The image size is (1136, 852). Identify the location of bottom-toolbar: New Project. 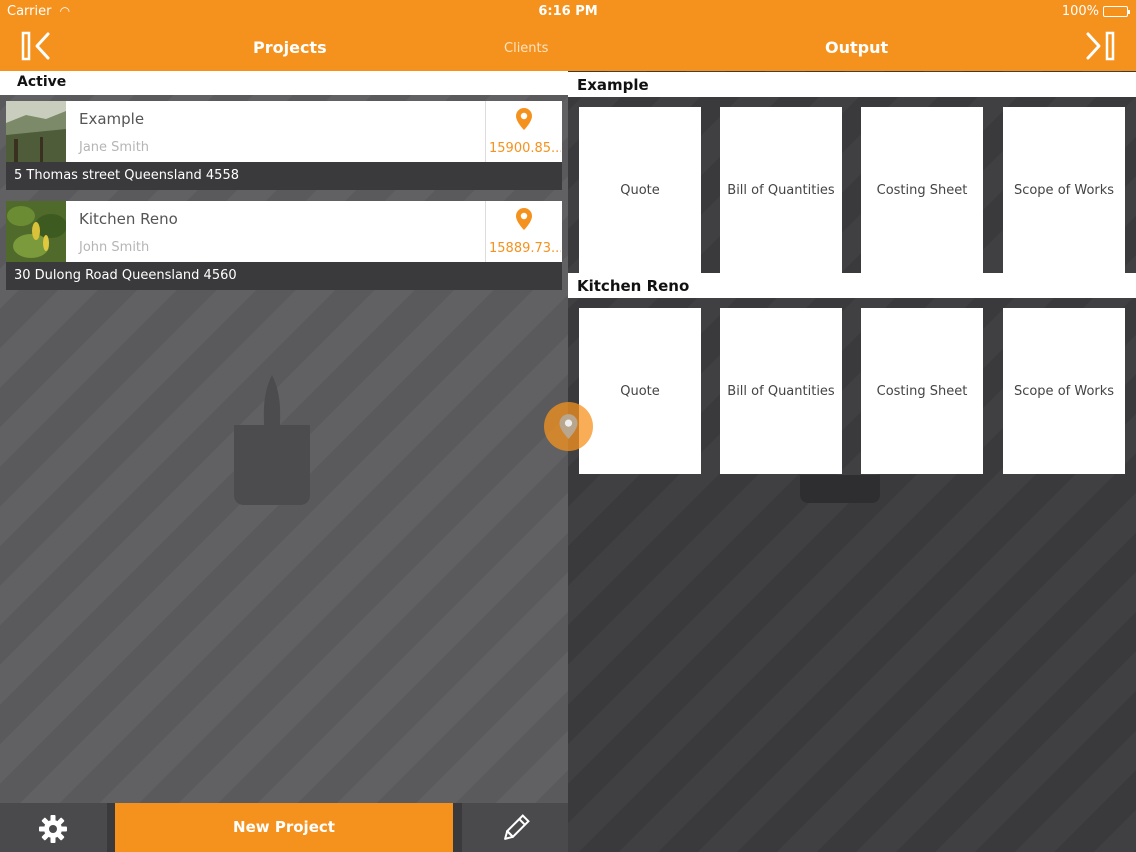
(284, 827).